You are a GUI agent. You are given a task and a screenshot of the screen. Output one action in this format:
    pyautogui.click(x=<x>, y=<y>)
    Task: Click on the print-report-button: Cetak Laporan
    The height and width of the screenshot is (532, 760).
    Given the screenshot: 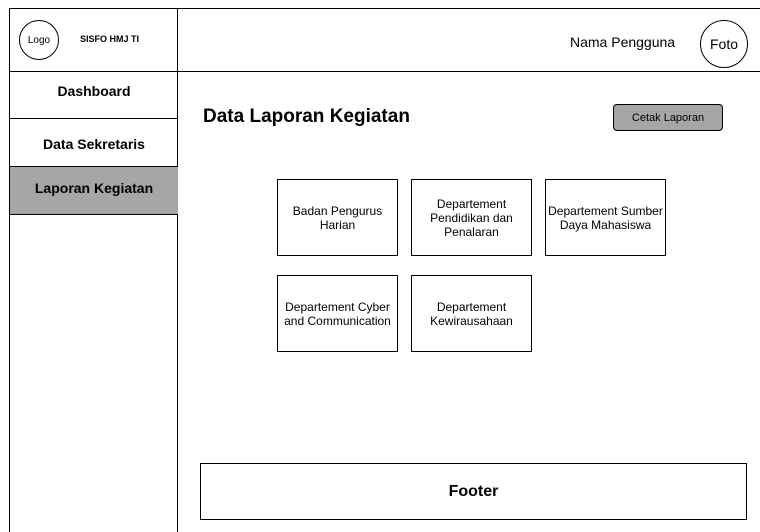 What is the action you would take?
    pyautogui.click(x=668, y=117)
    